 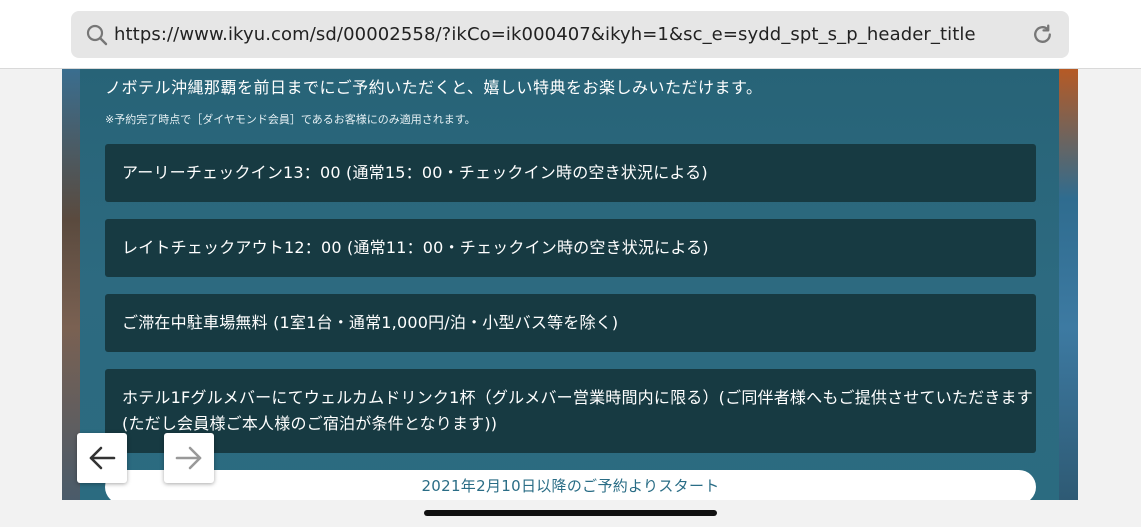 What do you see at coordinates (434, 87) in the screenshot?
I see `benefits-intro: ノボテル沖縄那覇を前日までにご予約いただくと、嬉しい特典をお楽しみいただけます。` at bounding box center [434, 87].